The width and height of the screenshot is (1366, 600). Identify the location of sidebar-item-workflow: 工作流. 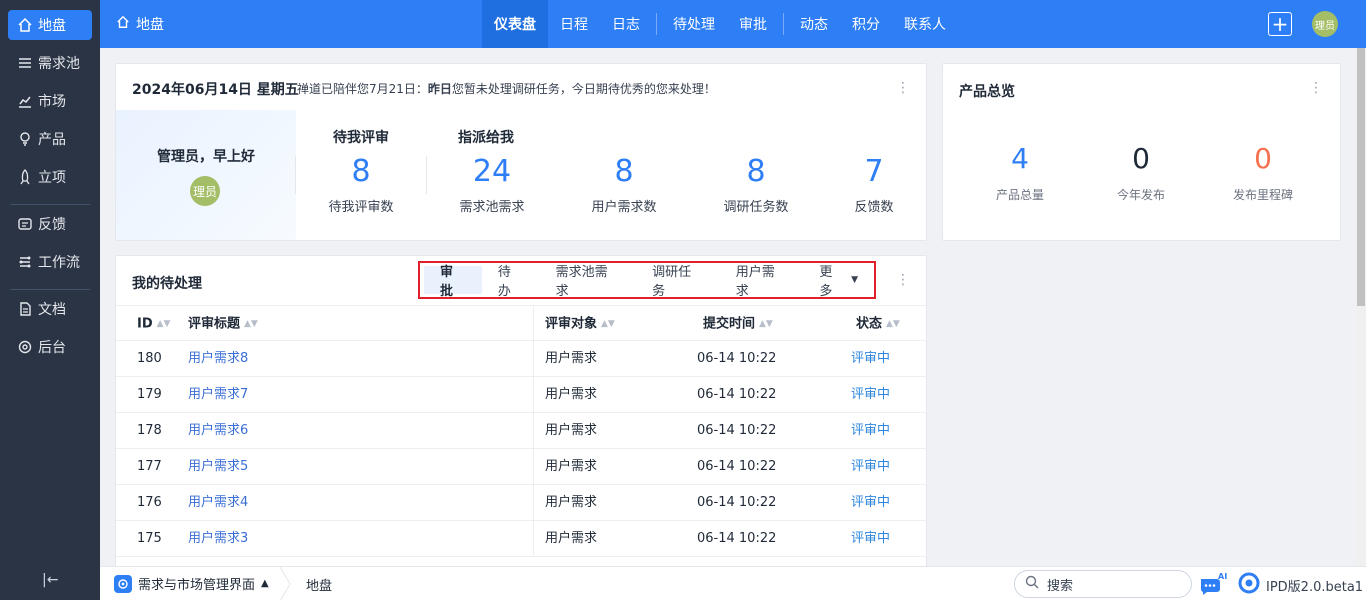
(50, 262).